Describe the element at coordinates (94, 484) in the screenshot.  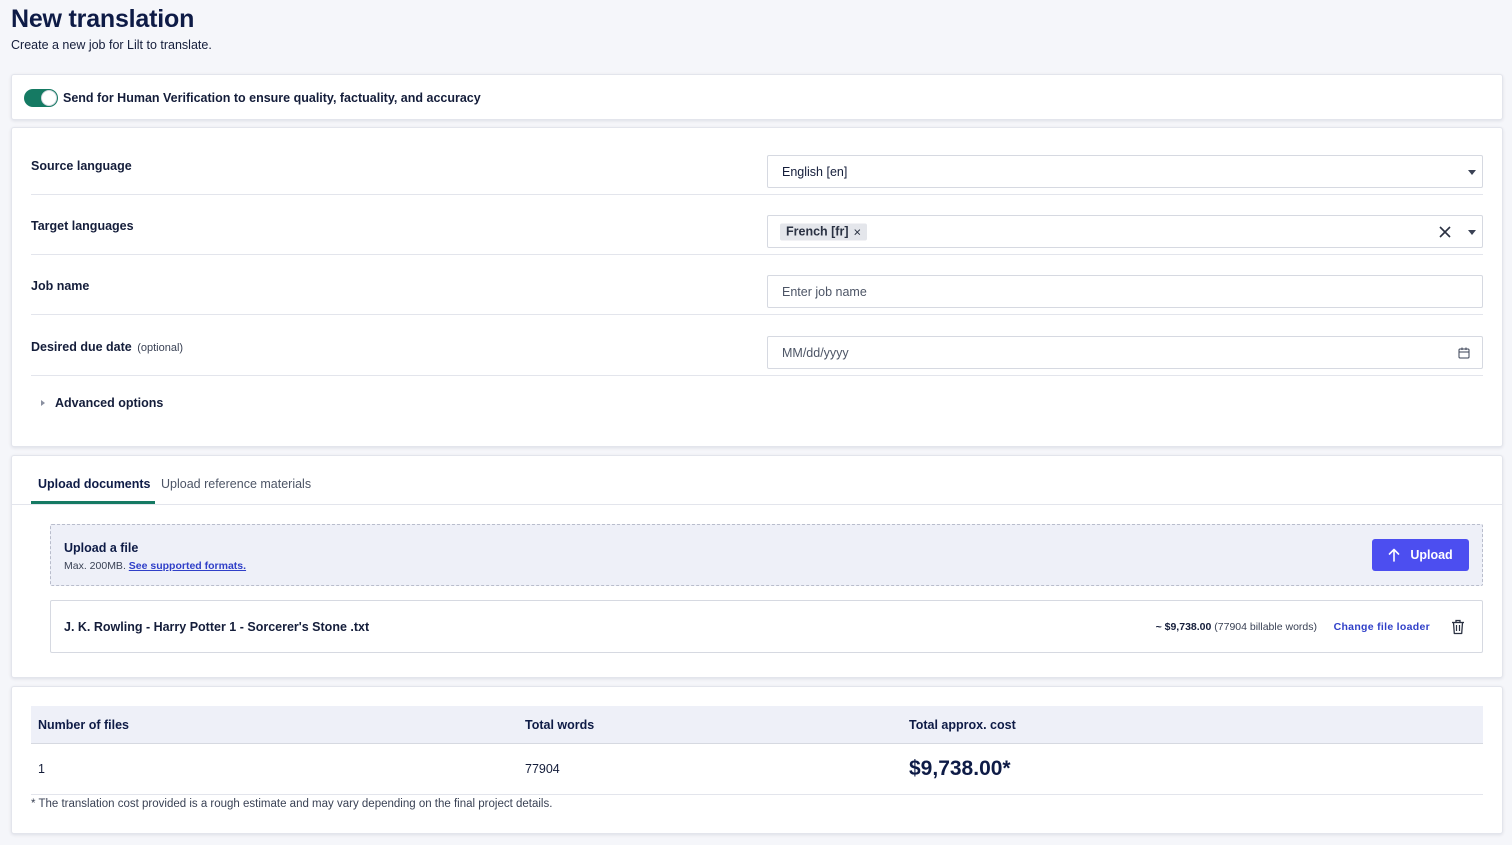
I see `tab-upload-documents: Upload documents` at that location.